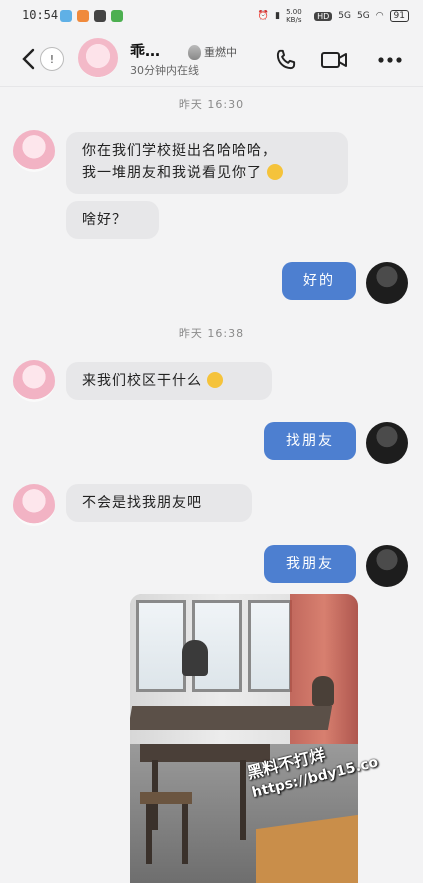  What do you see at coordinates (142, 381) in the screenshot?
I see `message-text: 来我们校区干什么` at bounding box center [142, 381].